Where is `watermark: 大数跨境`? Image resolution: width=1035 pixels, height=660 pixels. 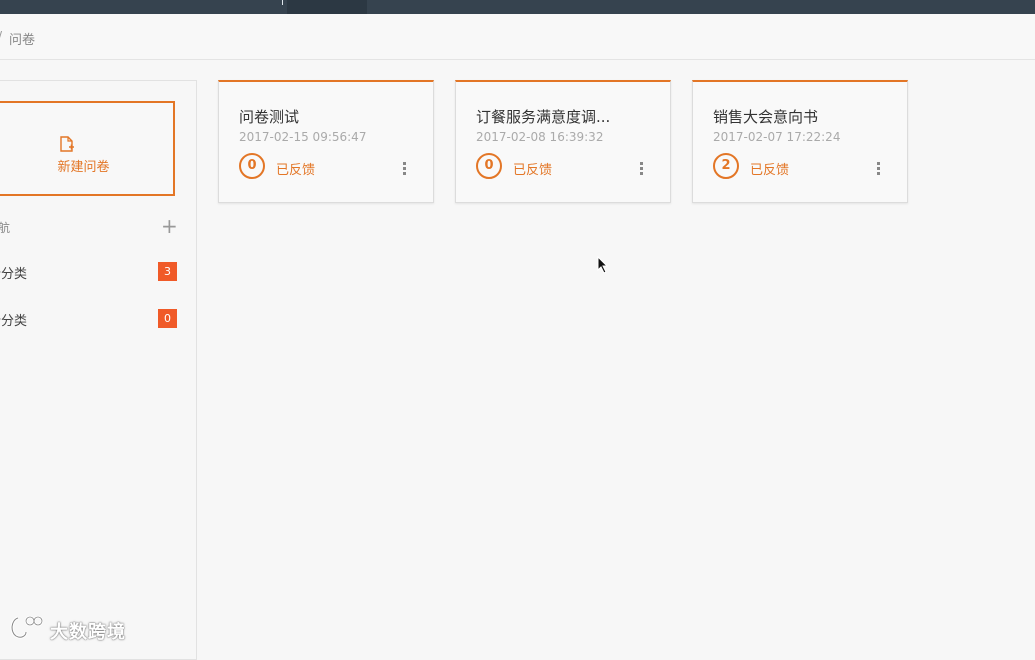 watermark: 大数跨境 is located at coordinates (74, 628).